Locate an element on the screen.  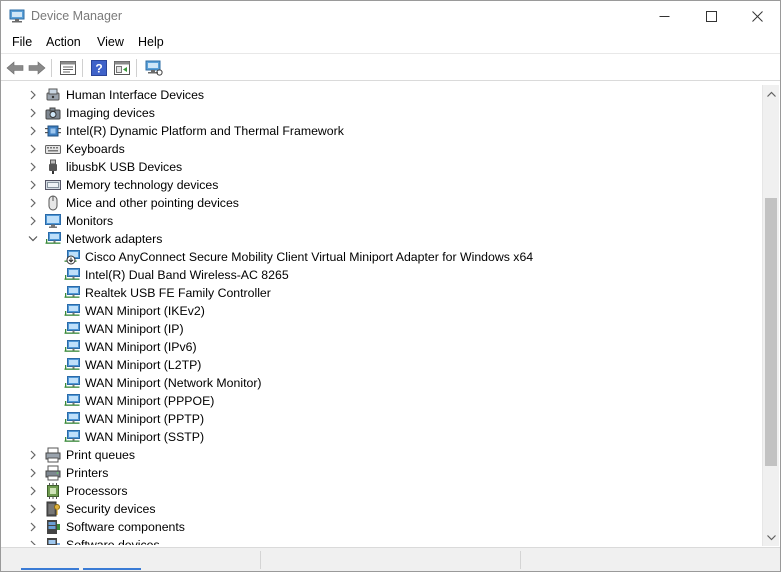
title-bar: Device Manager is located at coordinates (390, 16).